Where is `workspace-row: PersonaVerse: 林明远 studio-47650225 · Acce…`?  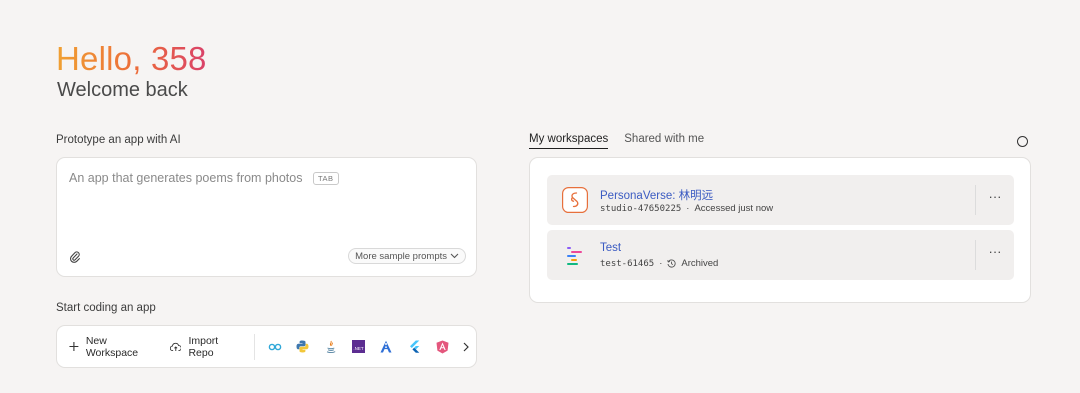
workspace-row: PersonaVerse: 林明远 studio-47650225 · Acce… is located at coordinates (780, 200).